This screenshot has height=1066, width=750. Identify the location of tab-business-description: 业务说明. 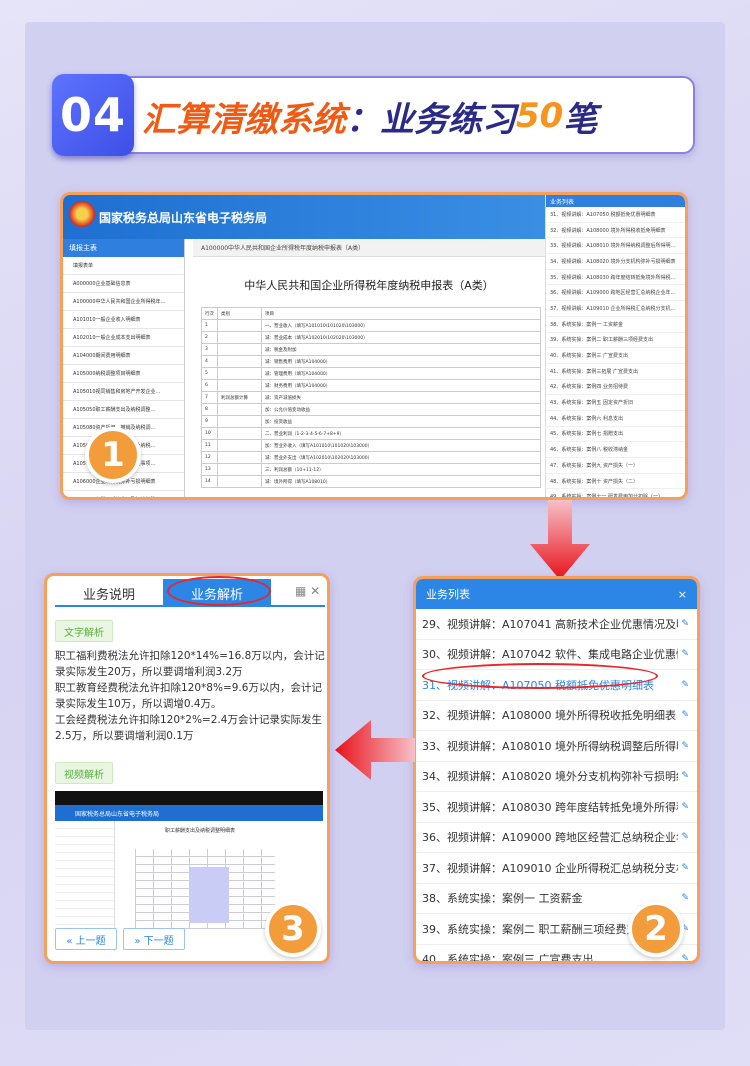
(109, 593).